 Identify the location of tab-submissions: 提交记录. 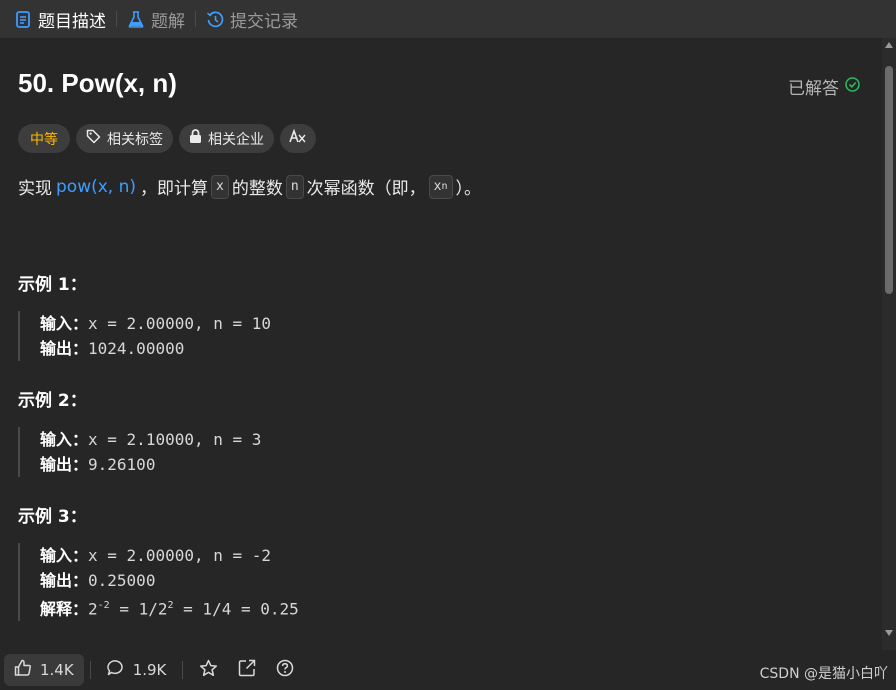
(252, 19).